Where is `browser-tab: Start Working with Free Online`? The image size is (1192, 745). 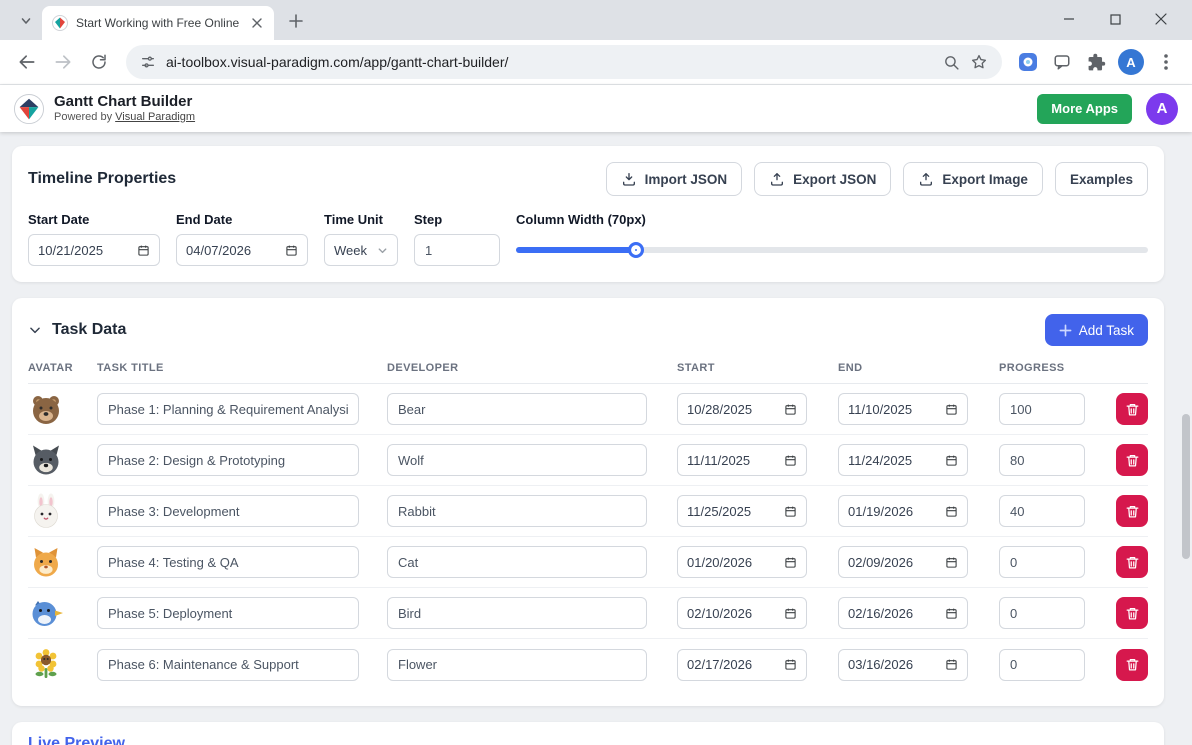 browser-tab: Start Working with Free Online is located at coordinates (158, 23).